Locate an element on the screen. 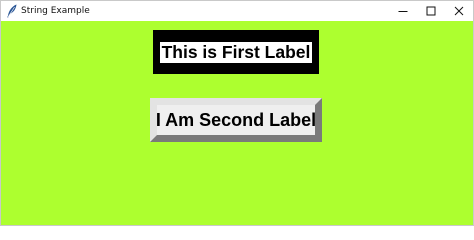 Image resolution: width=474 pixels, height=240 pixels. first-label-text: This is First Label is located at coordinates (236, 52).